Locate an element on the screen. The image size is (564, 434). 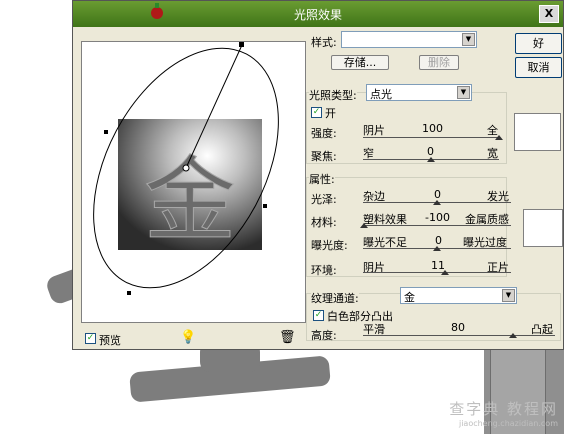
exposure-slider-thumb is located at coordinates (437, 248).